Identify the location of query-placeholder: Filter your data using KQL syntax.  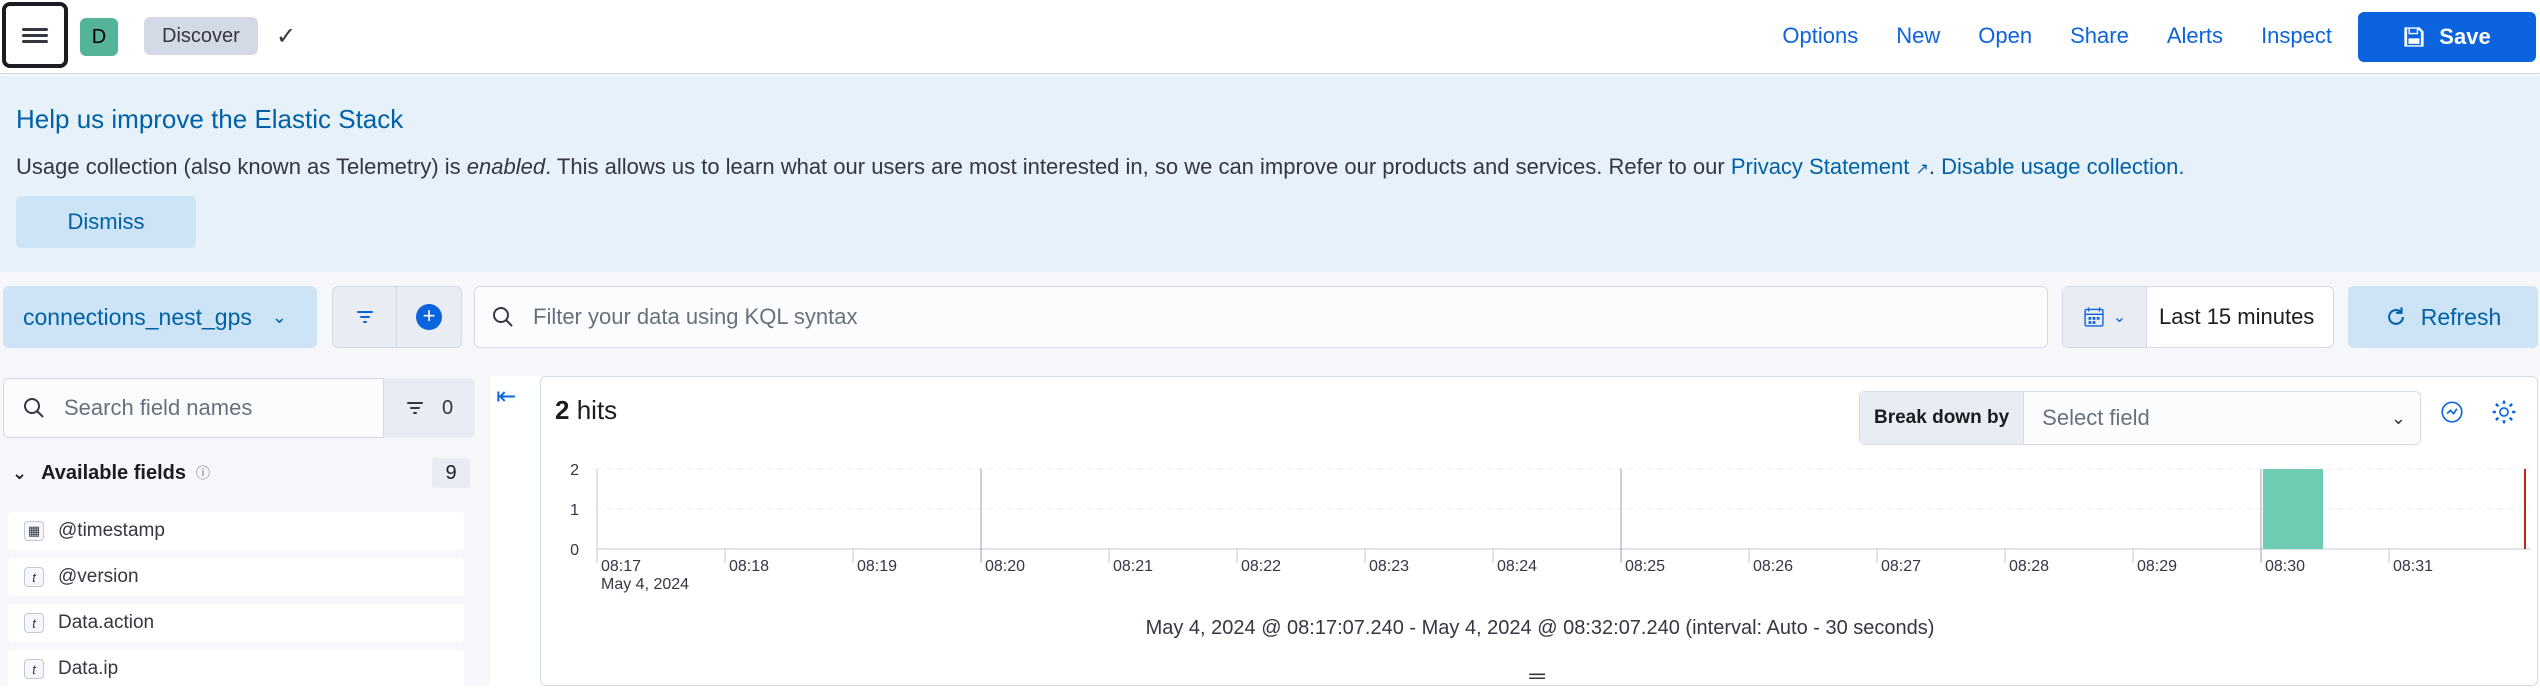
(695, 316).